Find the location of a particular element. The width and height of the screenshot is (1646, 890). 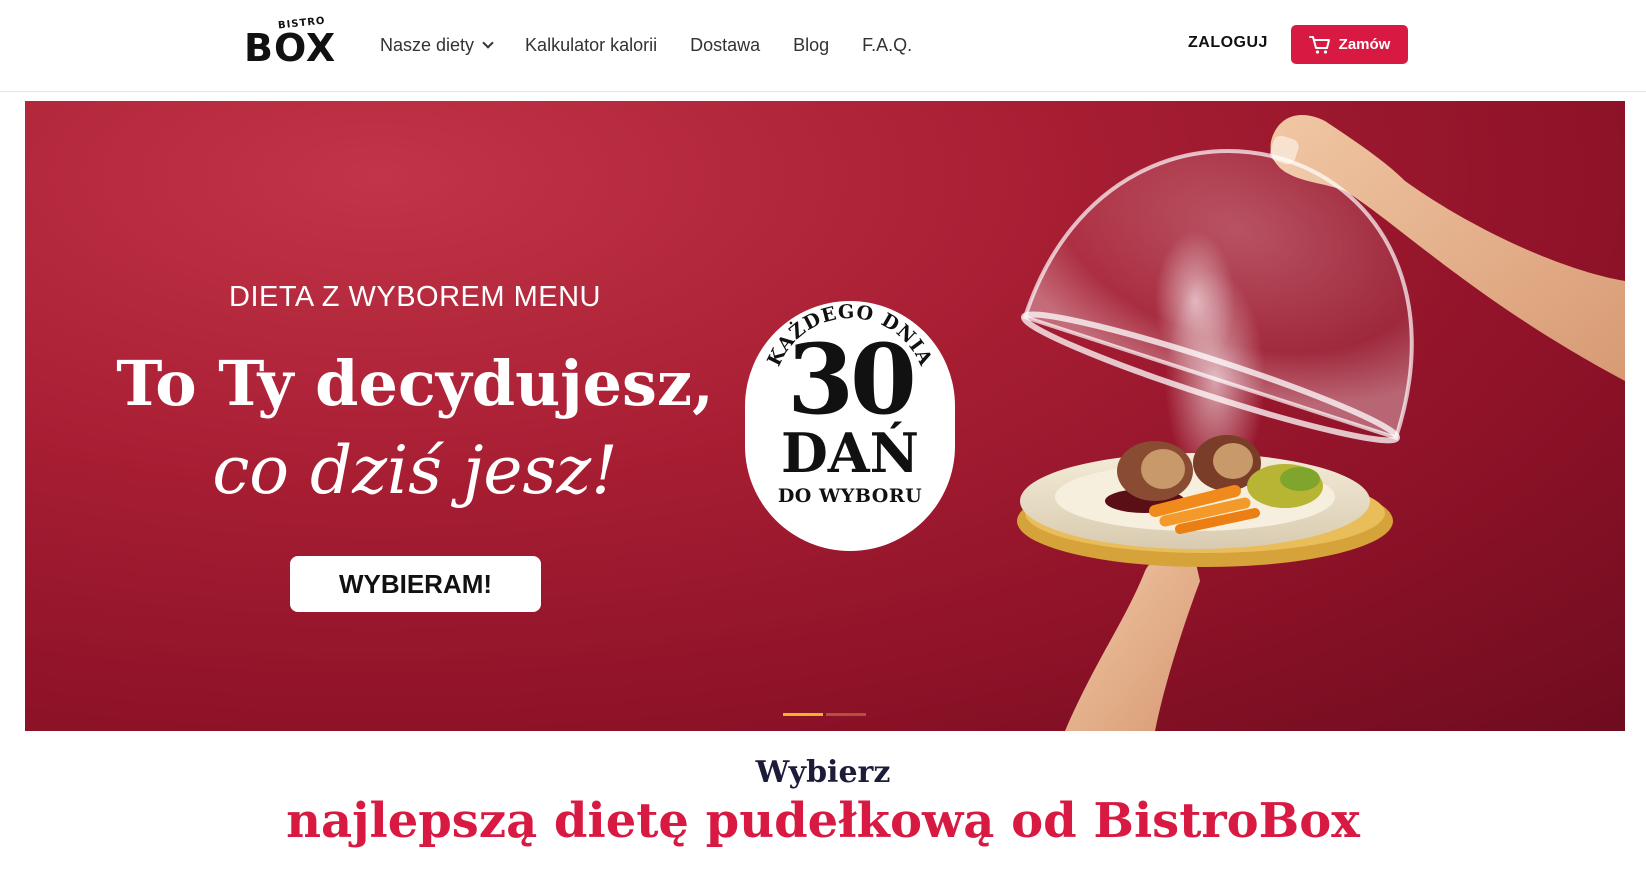

chevron-down-icon is located at coordinates (488, 42).